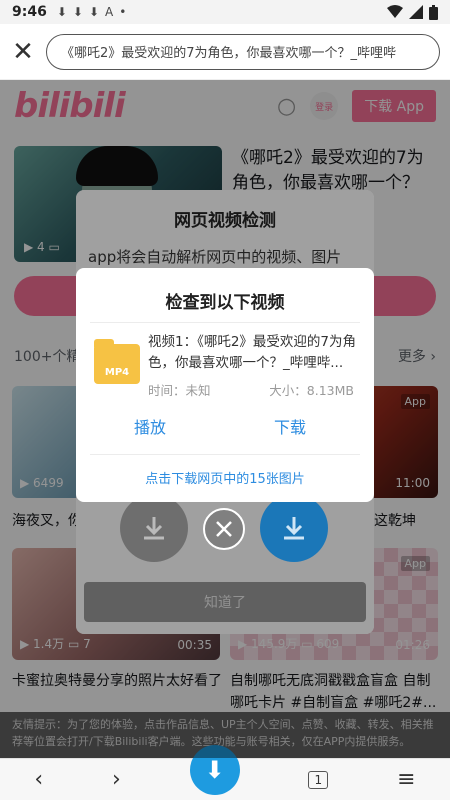 The image size is (450, 800). I want to click on tabs-icon: 1, so click(318, 779).